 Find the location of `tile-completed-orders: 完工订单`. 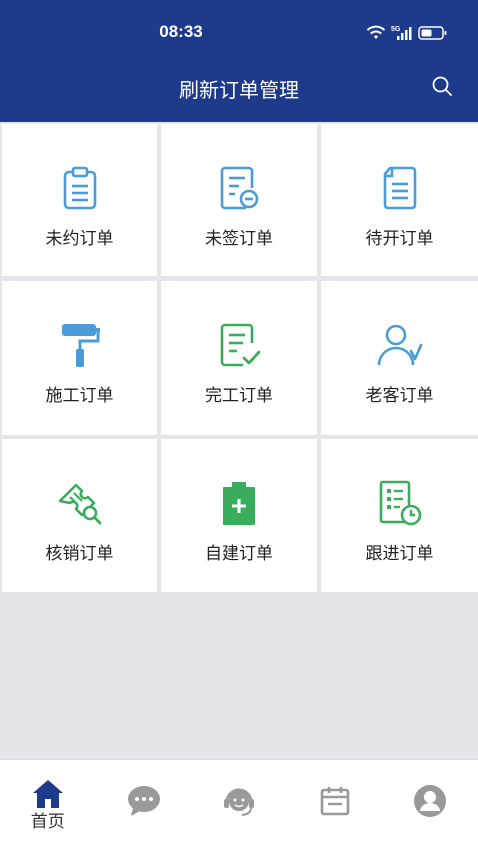

tile-completed-orders: 完工订单 is located at coordinates (239, 358).